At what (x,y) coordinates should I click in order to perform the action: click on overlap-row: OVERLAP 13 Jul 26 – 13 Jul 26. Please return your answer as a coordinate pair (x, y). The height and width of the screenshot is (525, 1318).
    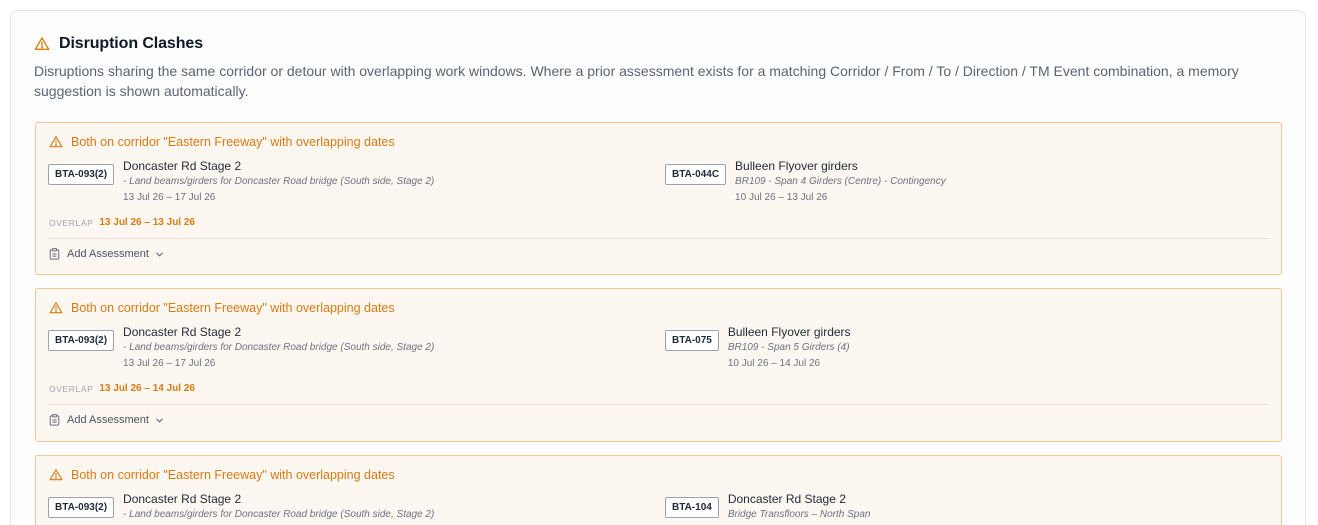
    Looking at the image, I should click on (122, 222).